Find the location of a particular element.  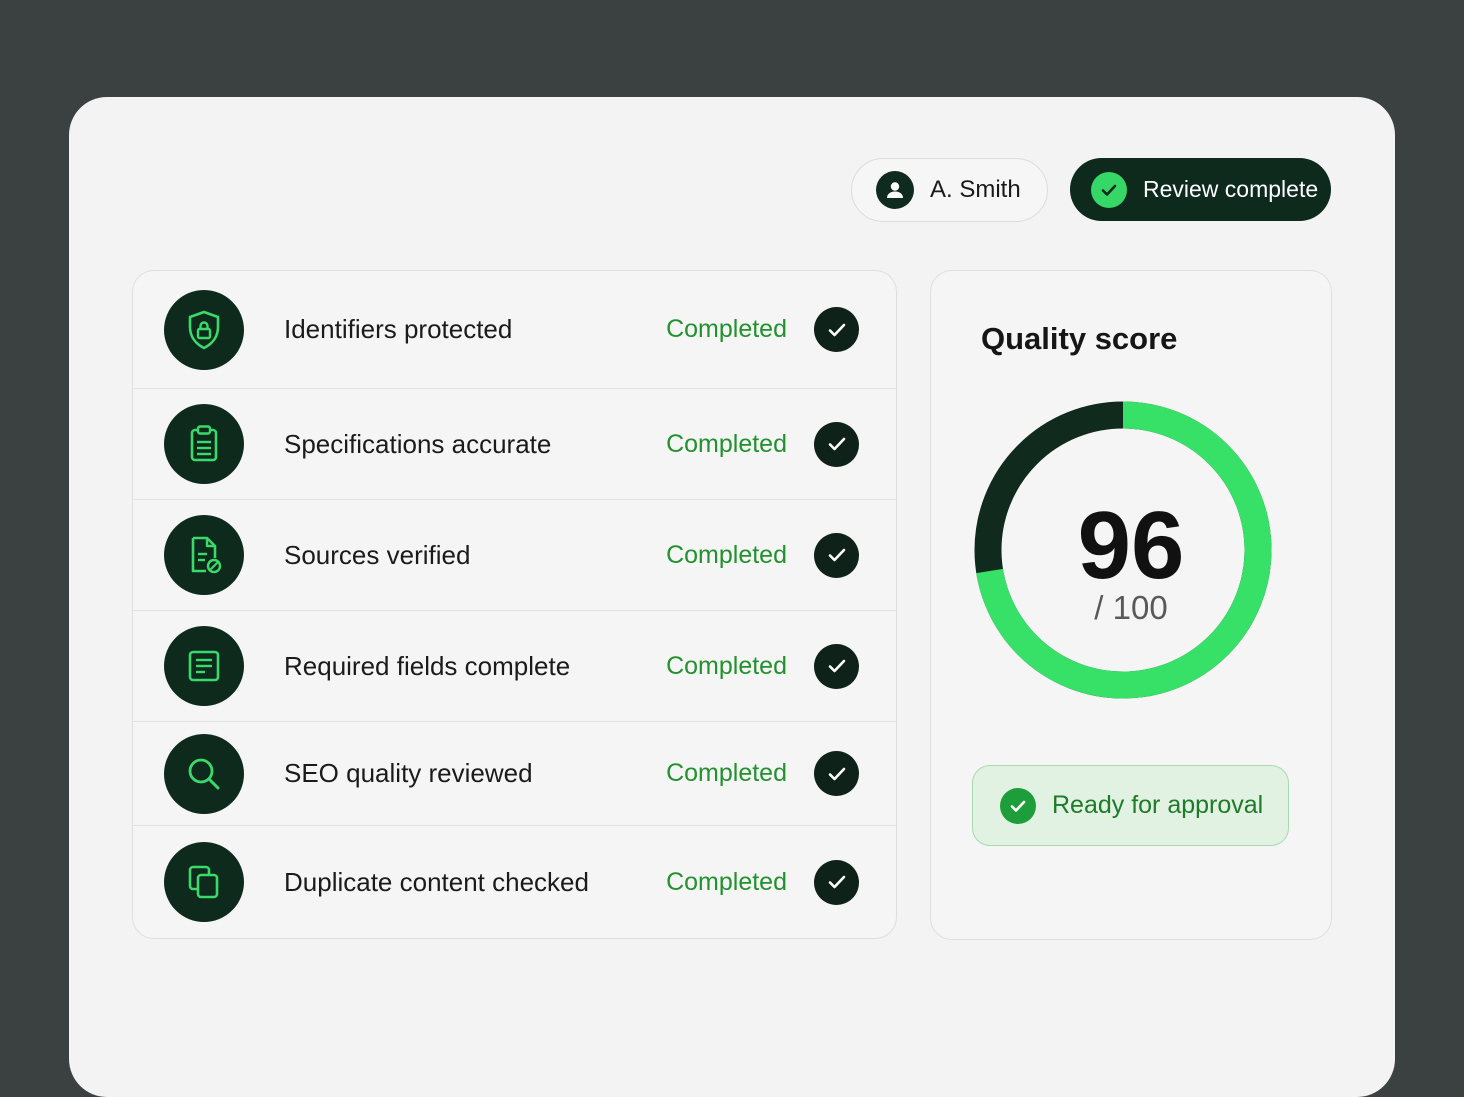

search-icon is located at coordinates (204, 773).